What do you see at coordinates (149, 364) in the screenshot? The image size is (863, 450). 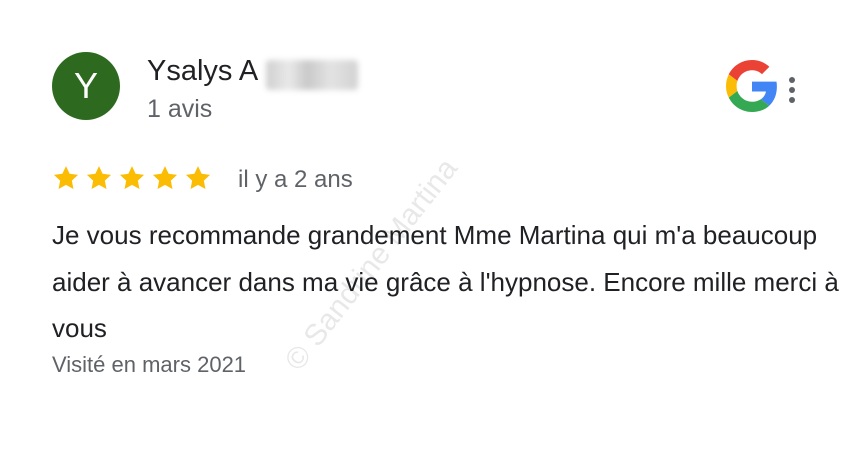 I see `visit-date: Visité en mars 2021` at bounding box center [149, 364].